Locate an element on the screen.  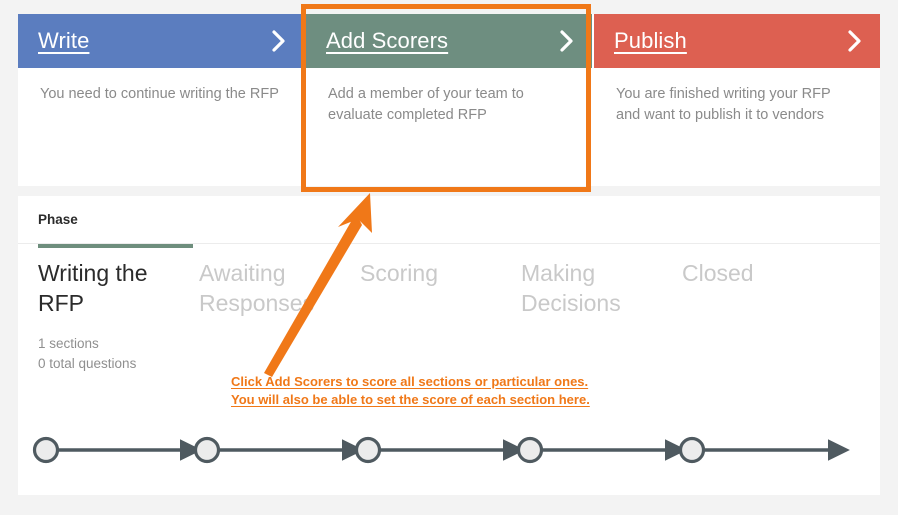
phase-tab-making-decisions: Making Decisions is located at coordinates (601, 309).